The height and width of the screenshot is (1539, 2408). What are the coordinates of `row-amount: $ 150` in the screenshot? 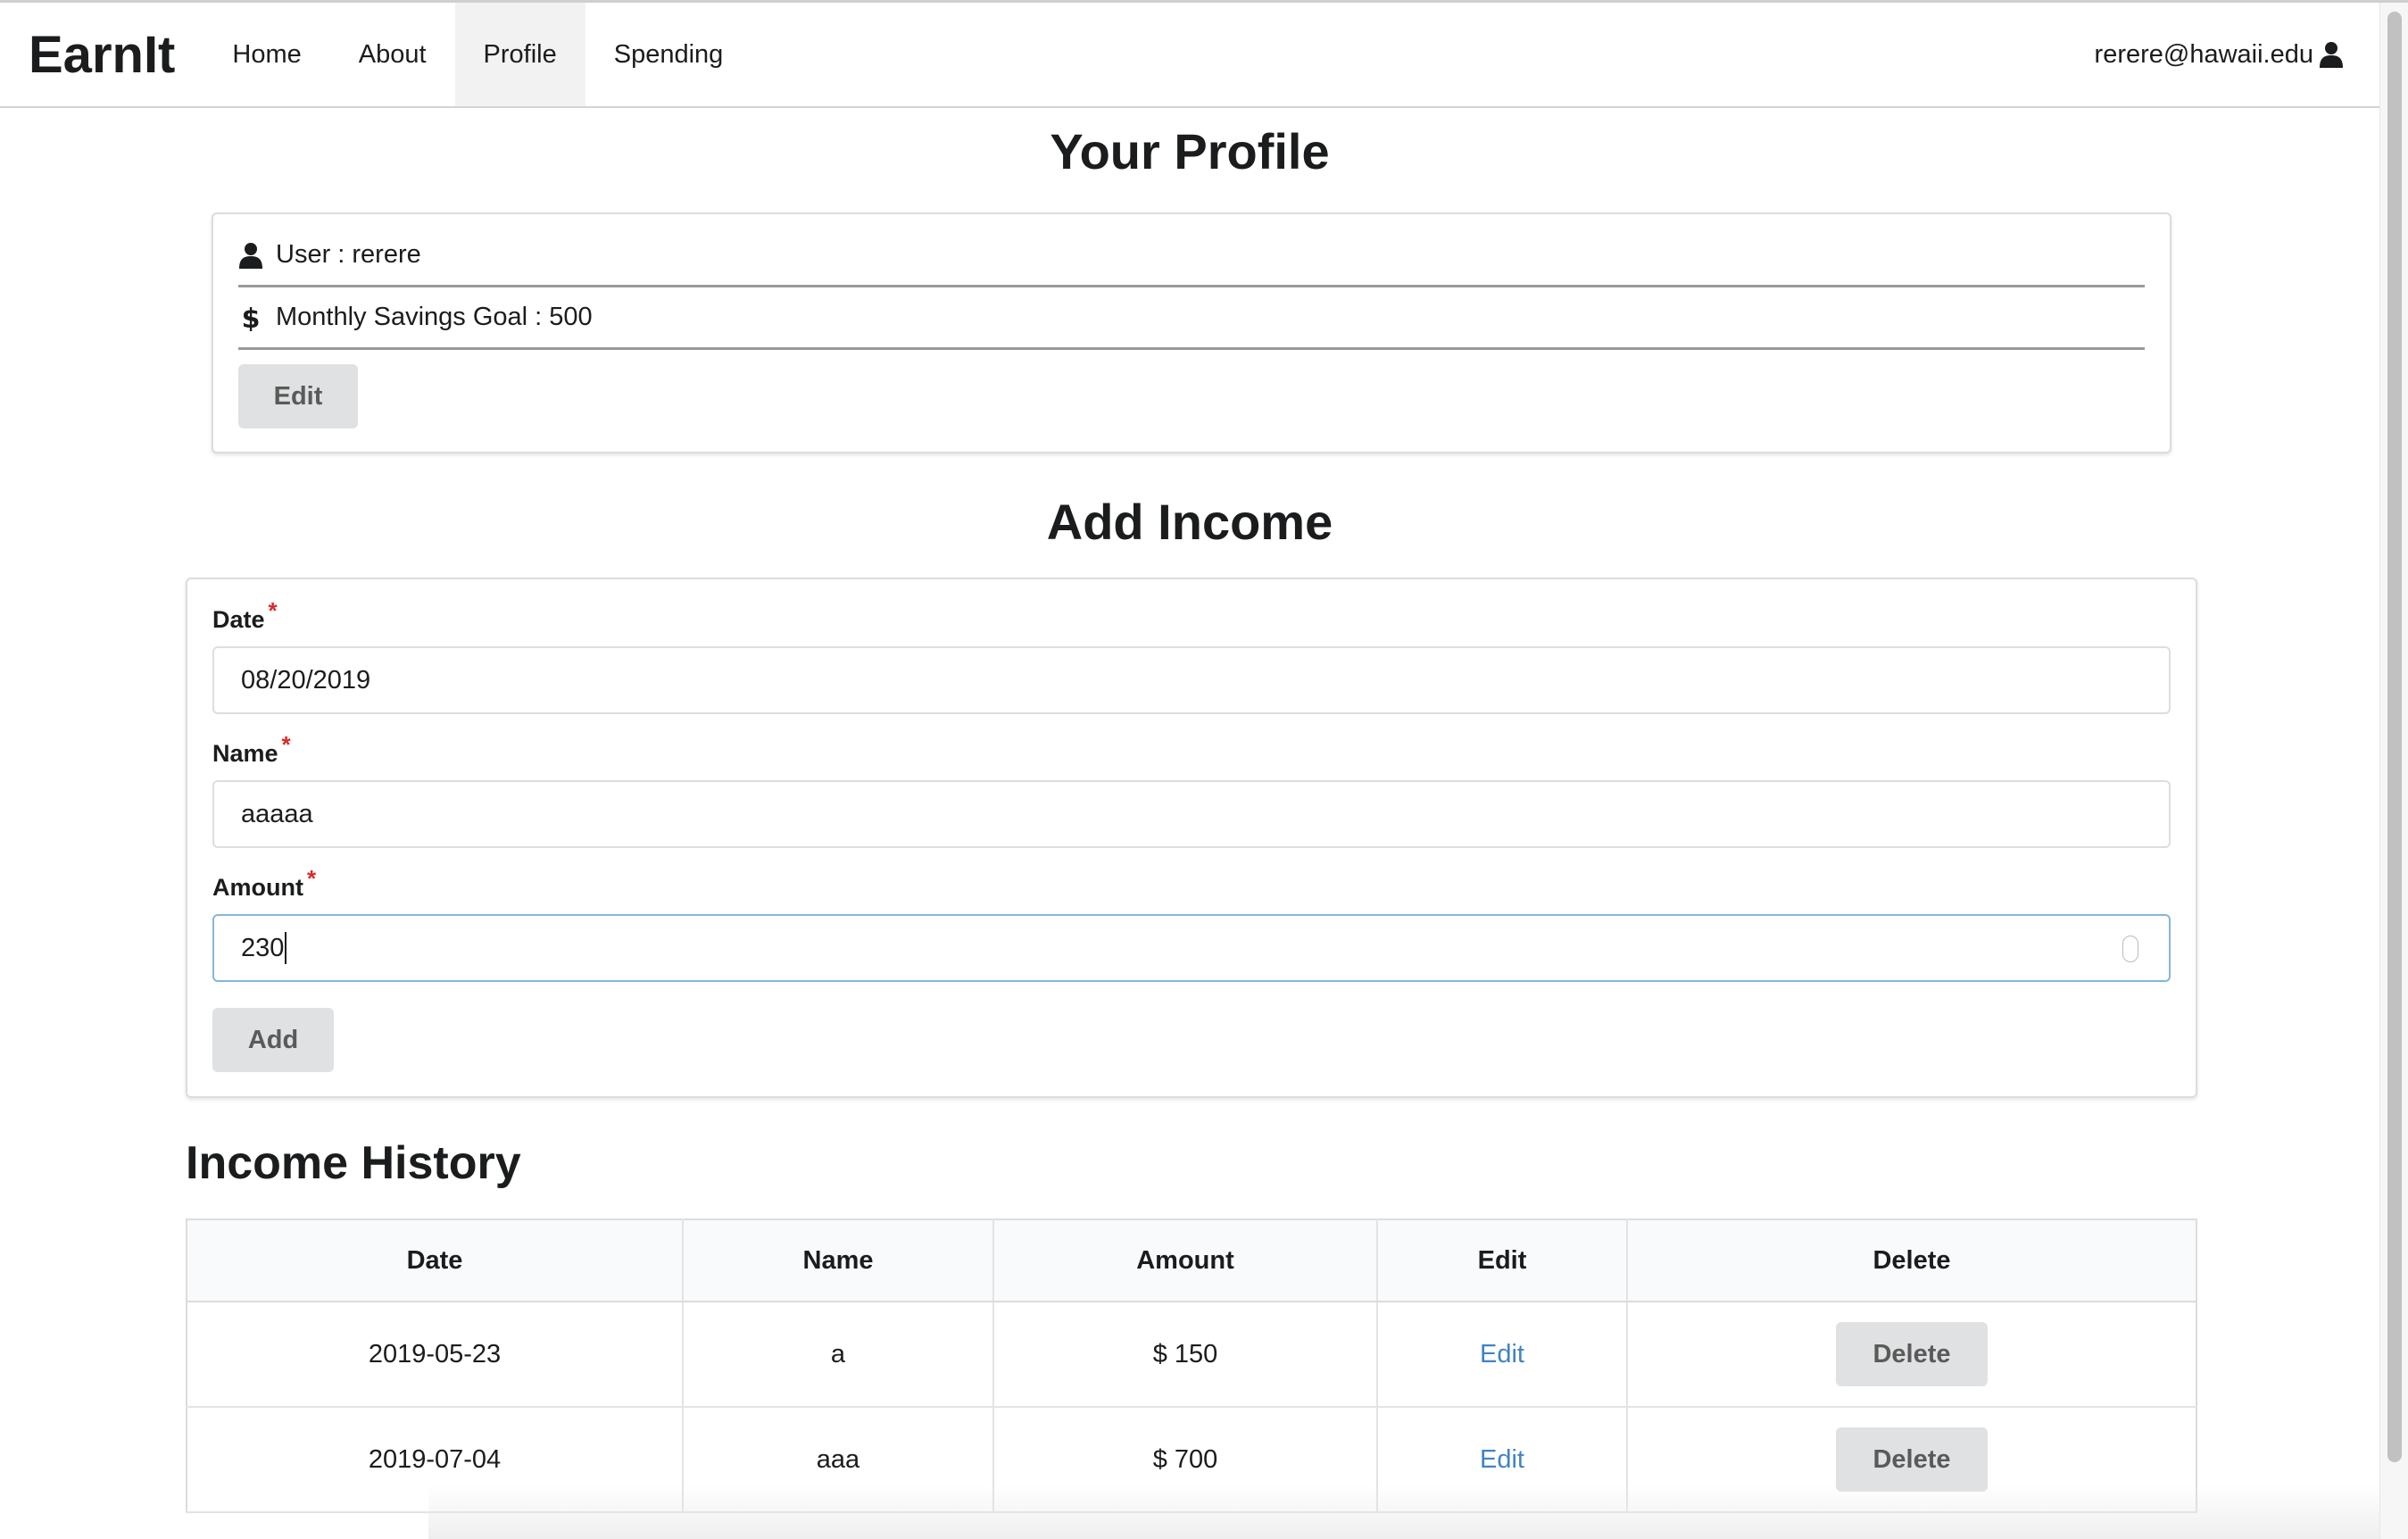 It's located at (1184, 1355).